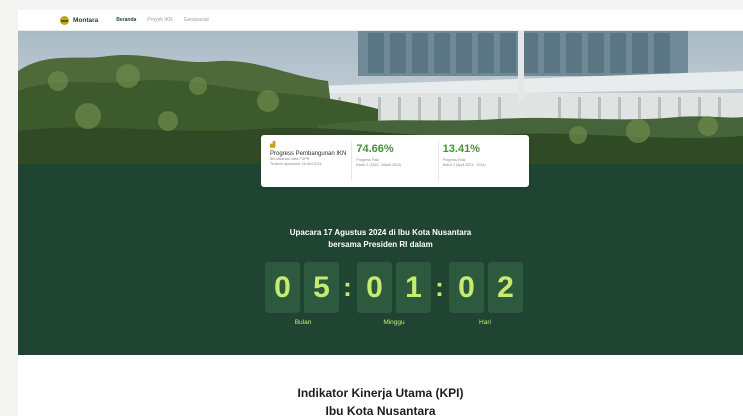 This screenshot has width=743, height=416. What do you see at coordinates (380, 393) in the screenshot?
I see `kpi-title-line-1: Indikator Kinerja Utama (KPI)` at bounding box center [380, 393].